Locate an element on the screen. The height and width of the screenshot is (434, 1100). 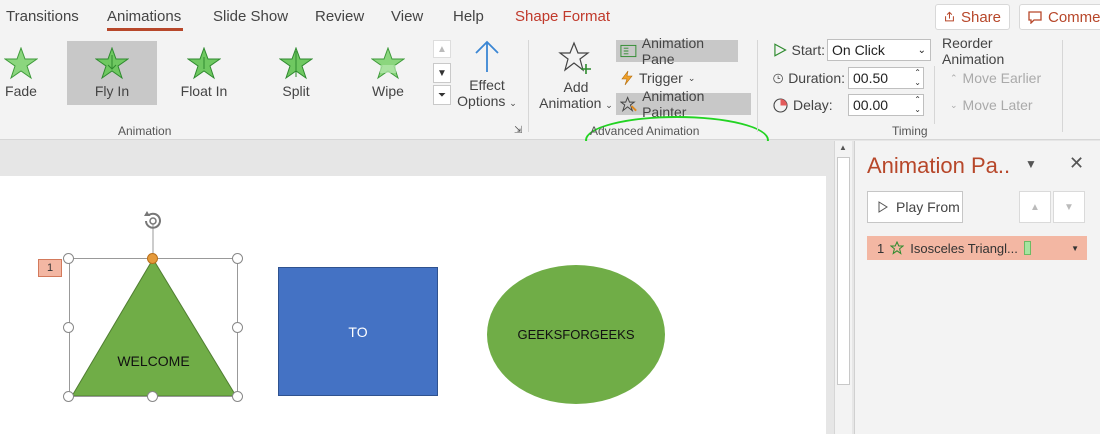
animation-list-item: 1 Isosceles Triangl... ▼ is located at coordinates (977, 248).